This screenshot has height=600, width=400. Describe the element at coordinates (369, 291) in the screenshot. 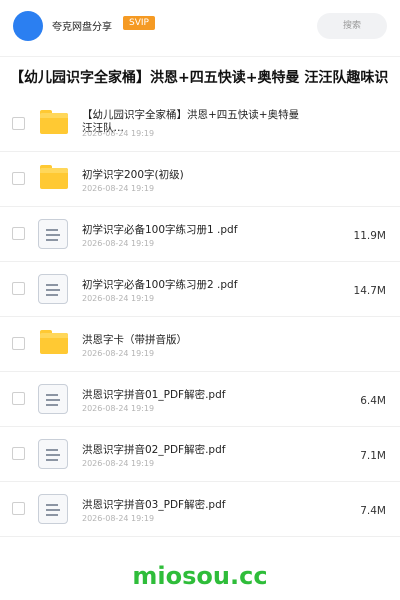

I see `file-size: 14.7M` at that location.